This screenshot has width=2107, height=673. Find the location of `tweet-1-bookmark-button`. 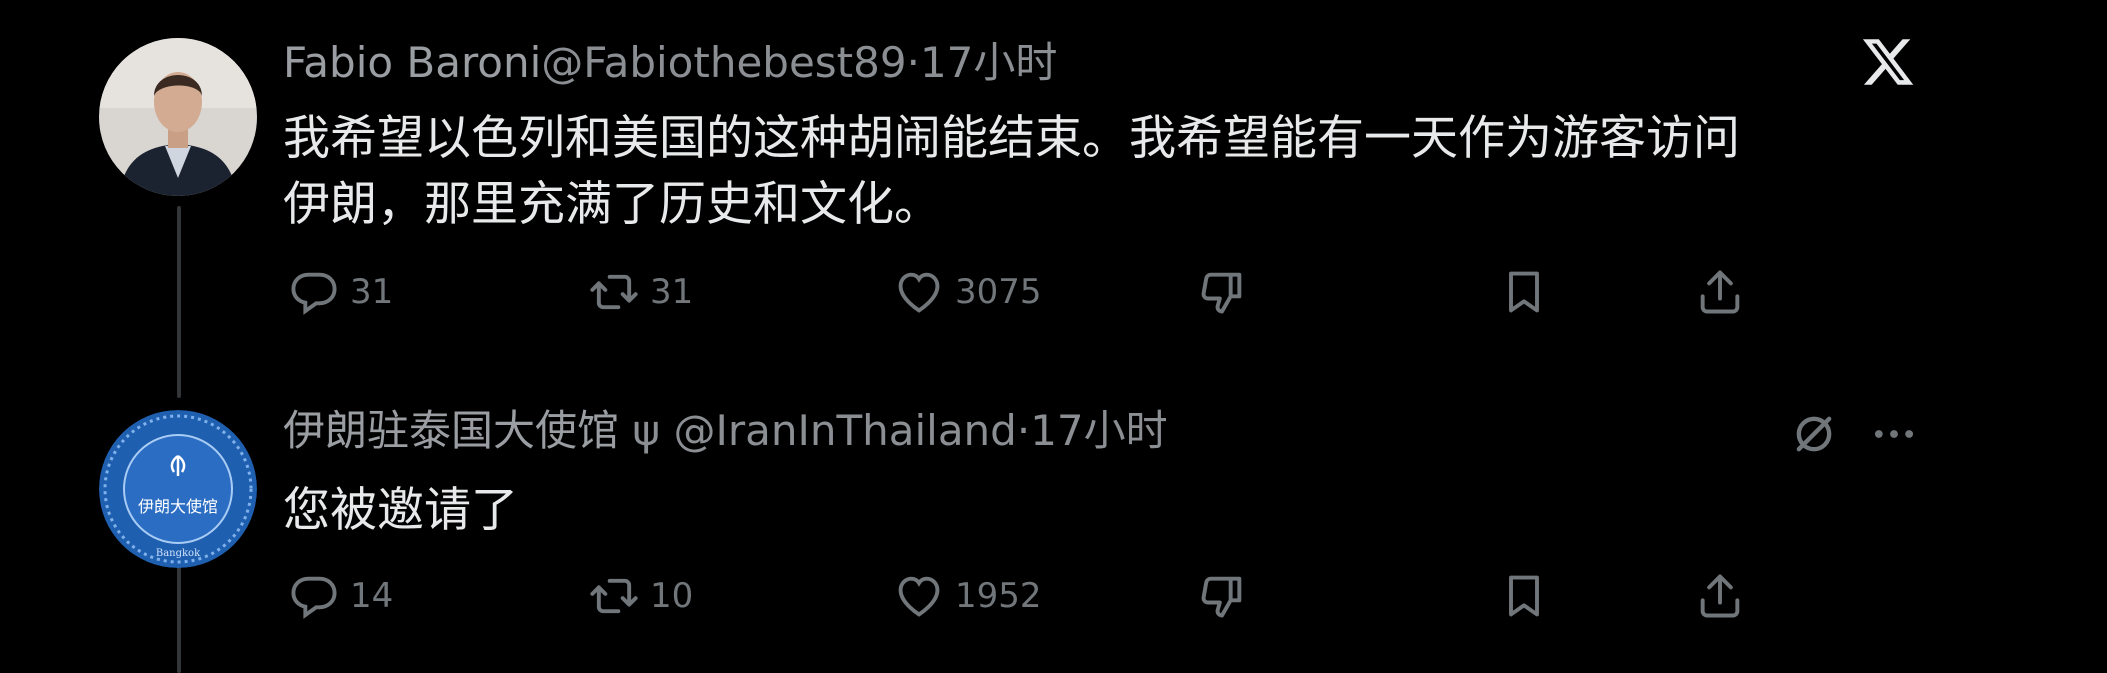

tweet-1-bookmark-button is located at coordinates (1529, 292).